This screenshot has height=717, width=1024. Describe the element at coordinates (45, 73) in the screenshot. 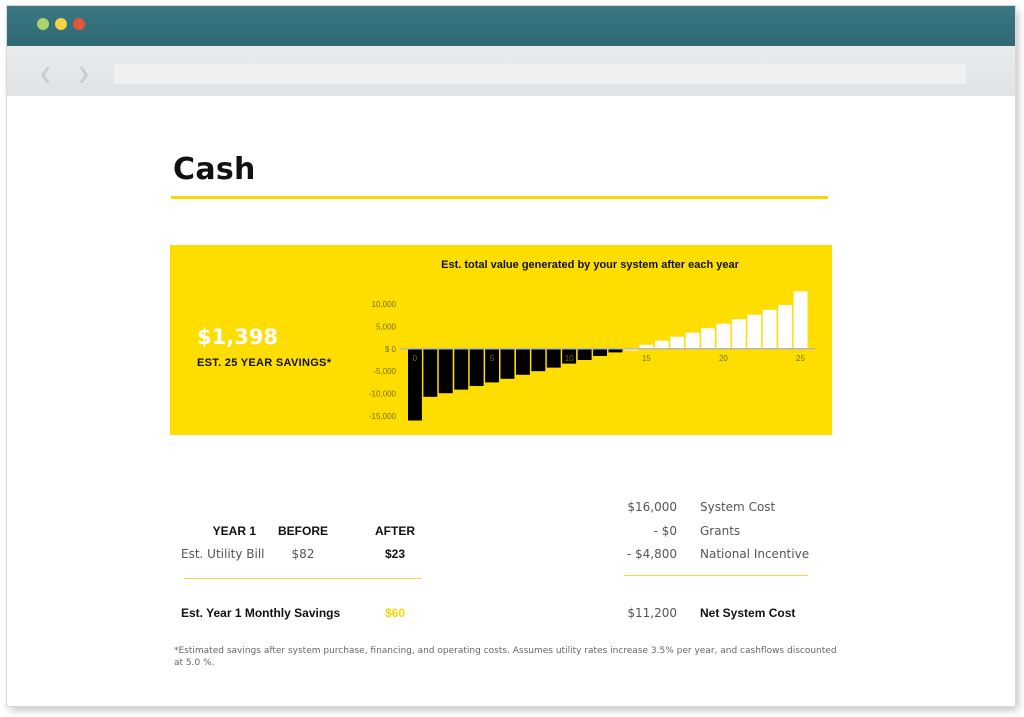

I see `back-arrow-icon: ❮` at that location.